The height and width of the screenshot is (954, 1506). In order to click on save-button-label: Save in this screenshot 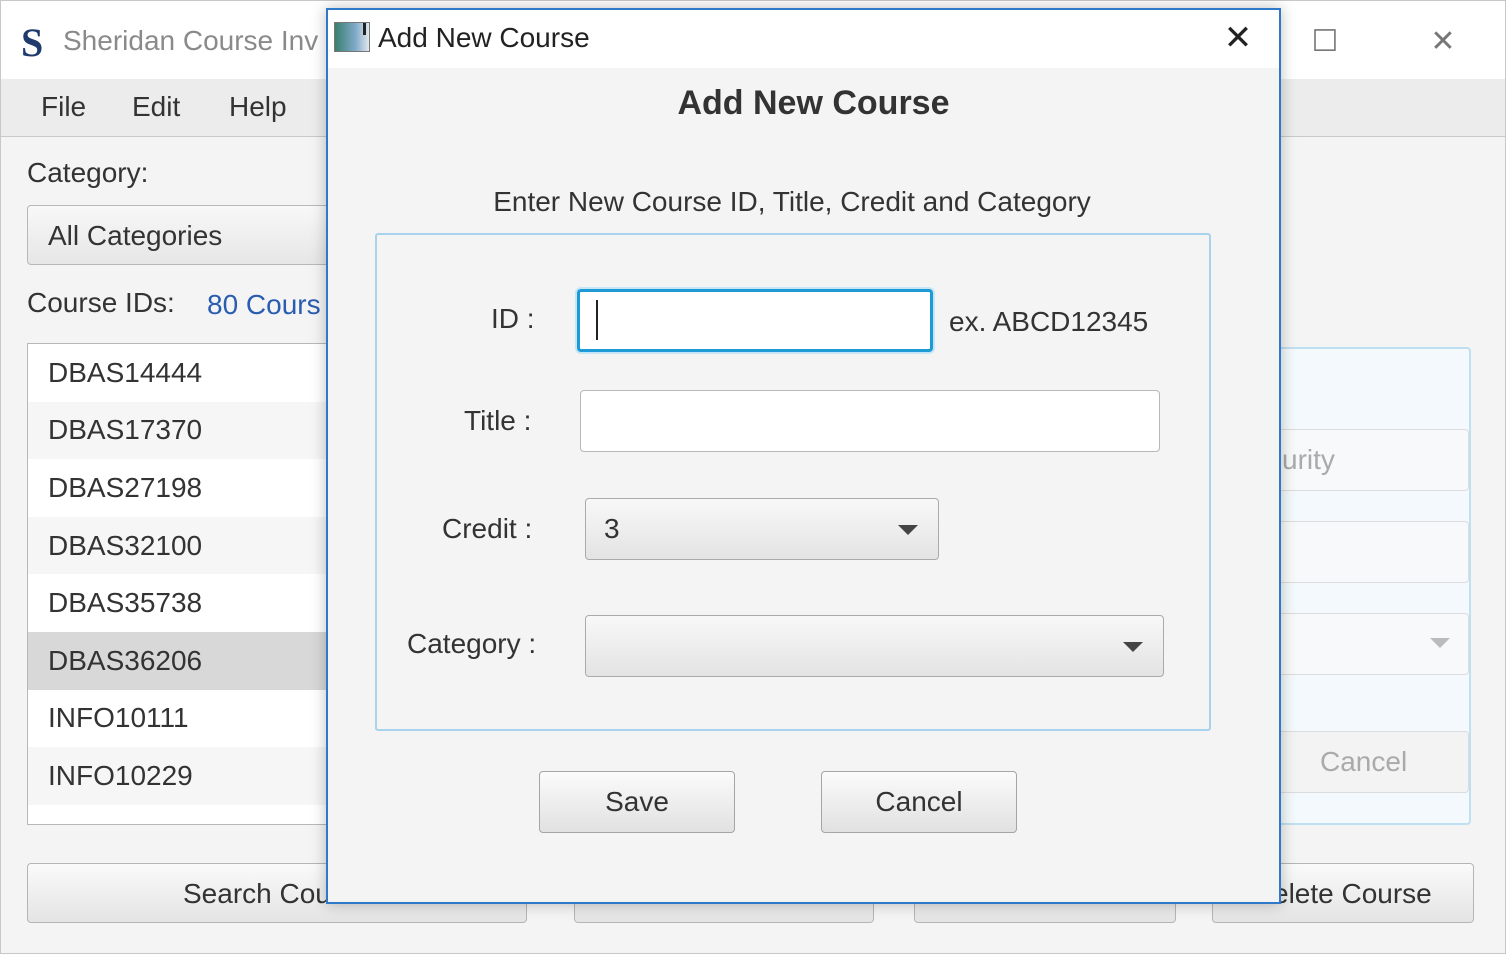, I will do `click(637, 801)`.